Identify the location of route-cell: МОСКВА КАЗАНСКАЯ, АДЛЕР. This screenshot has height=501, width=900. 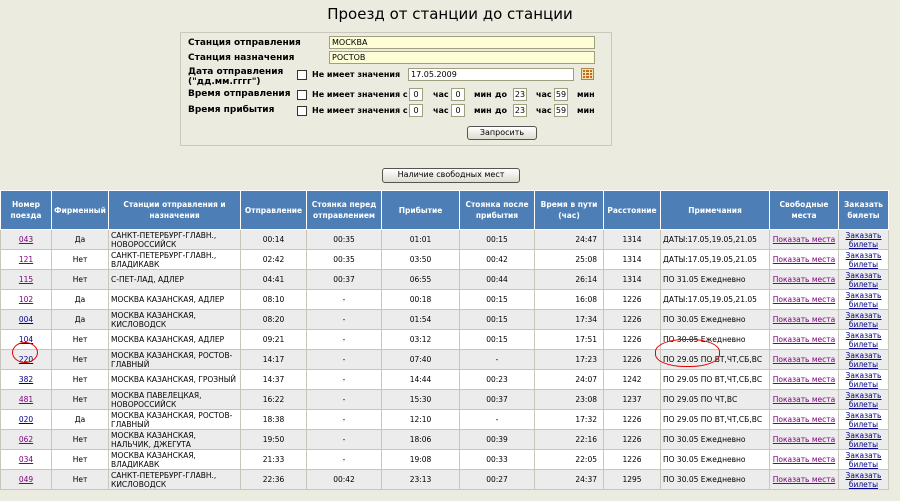
(174, 339).